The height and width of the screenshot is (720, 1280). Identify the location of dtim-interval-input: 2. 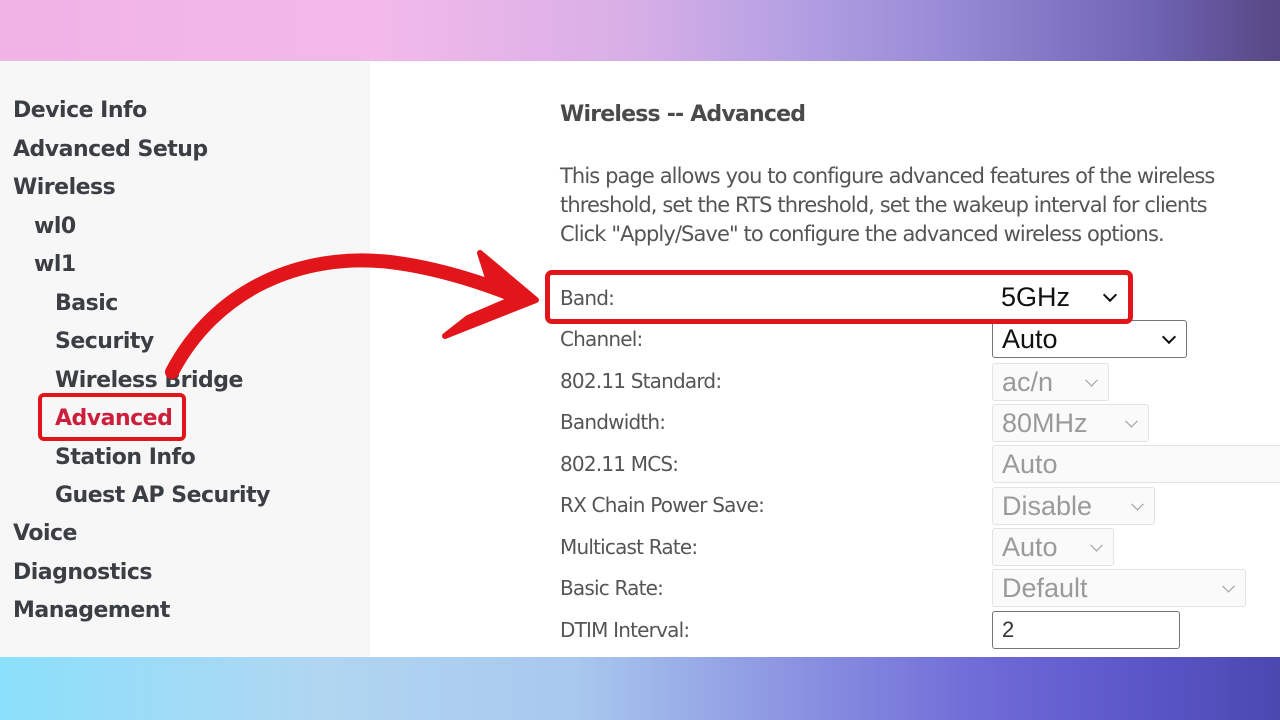
(1086, 630).